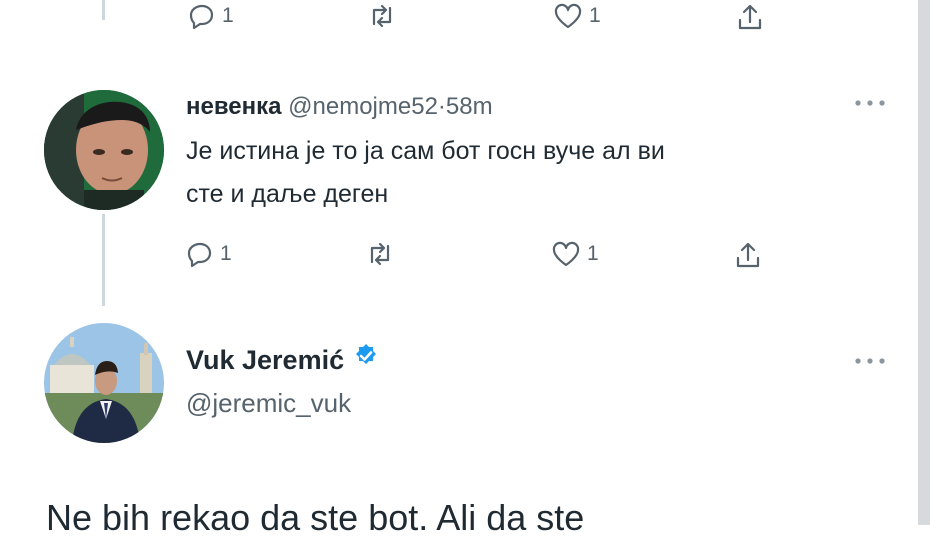 The image size is (930, 540). Describe the element at coordinates (469, 106) in the screenshot. I see `timestamp: 58m` at that location.